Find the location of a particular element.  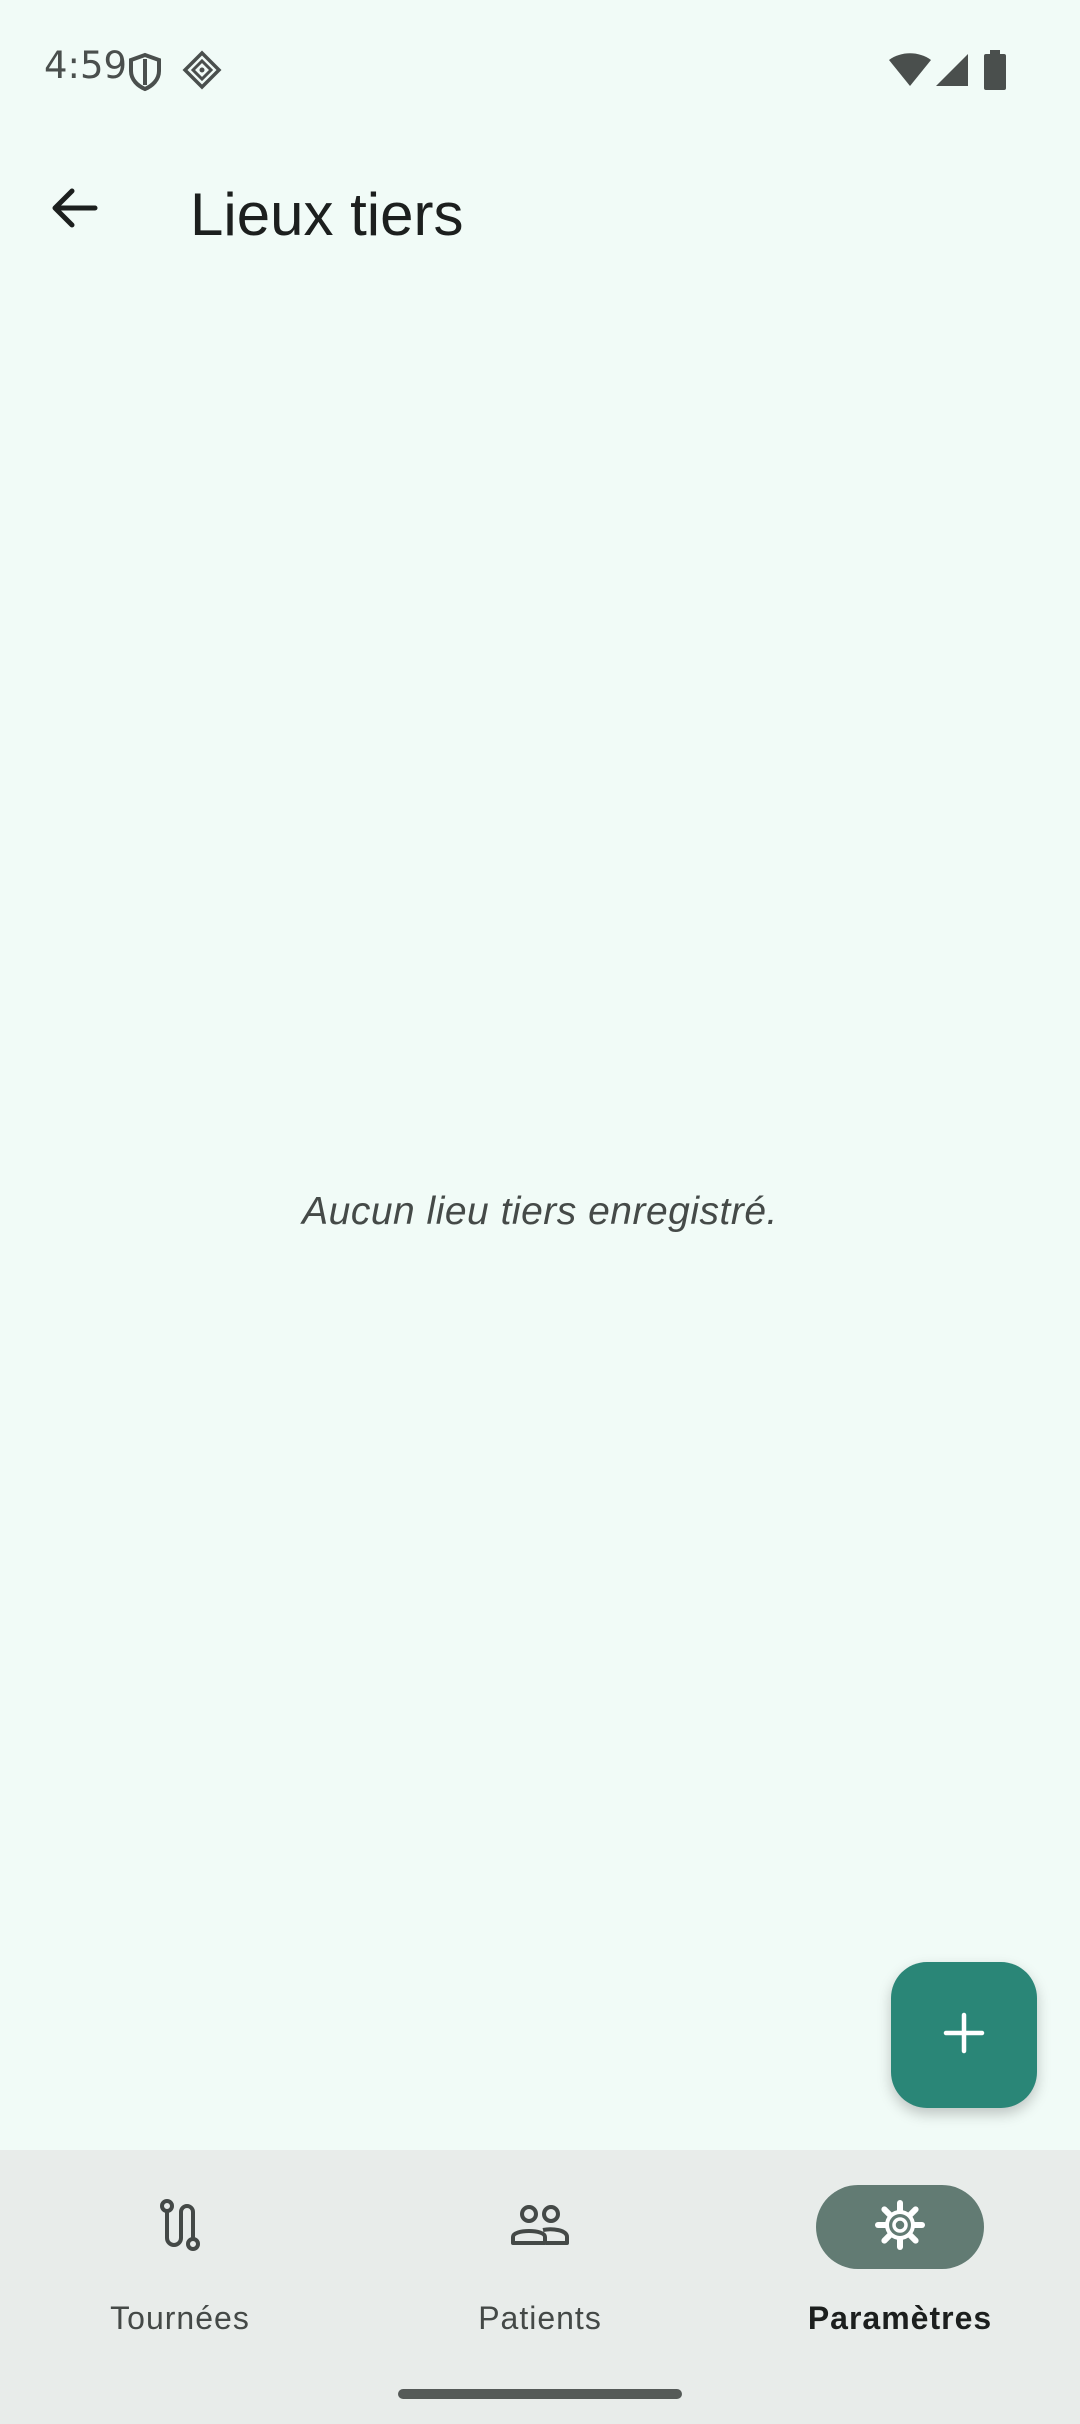

grid-diamond-icon is located at coordinates (202, 72).